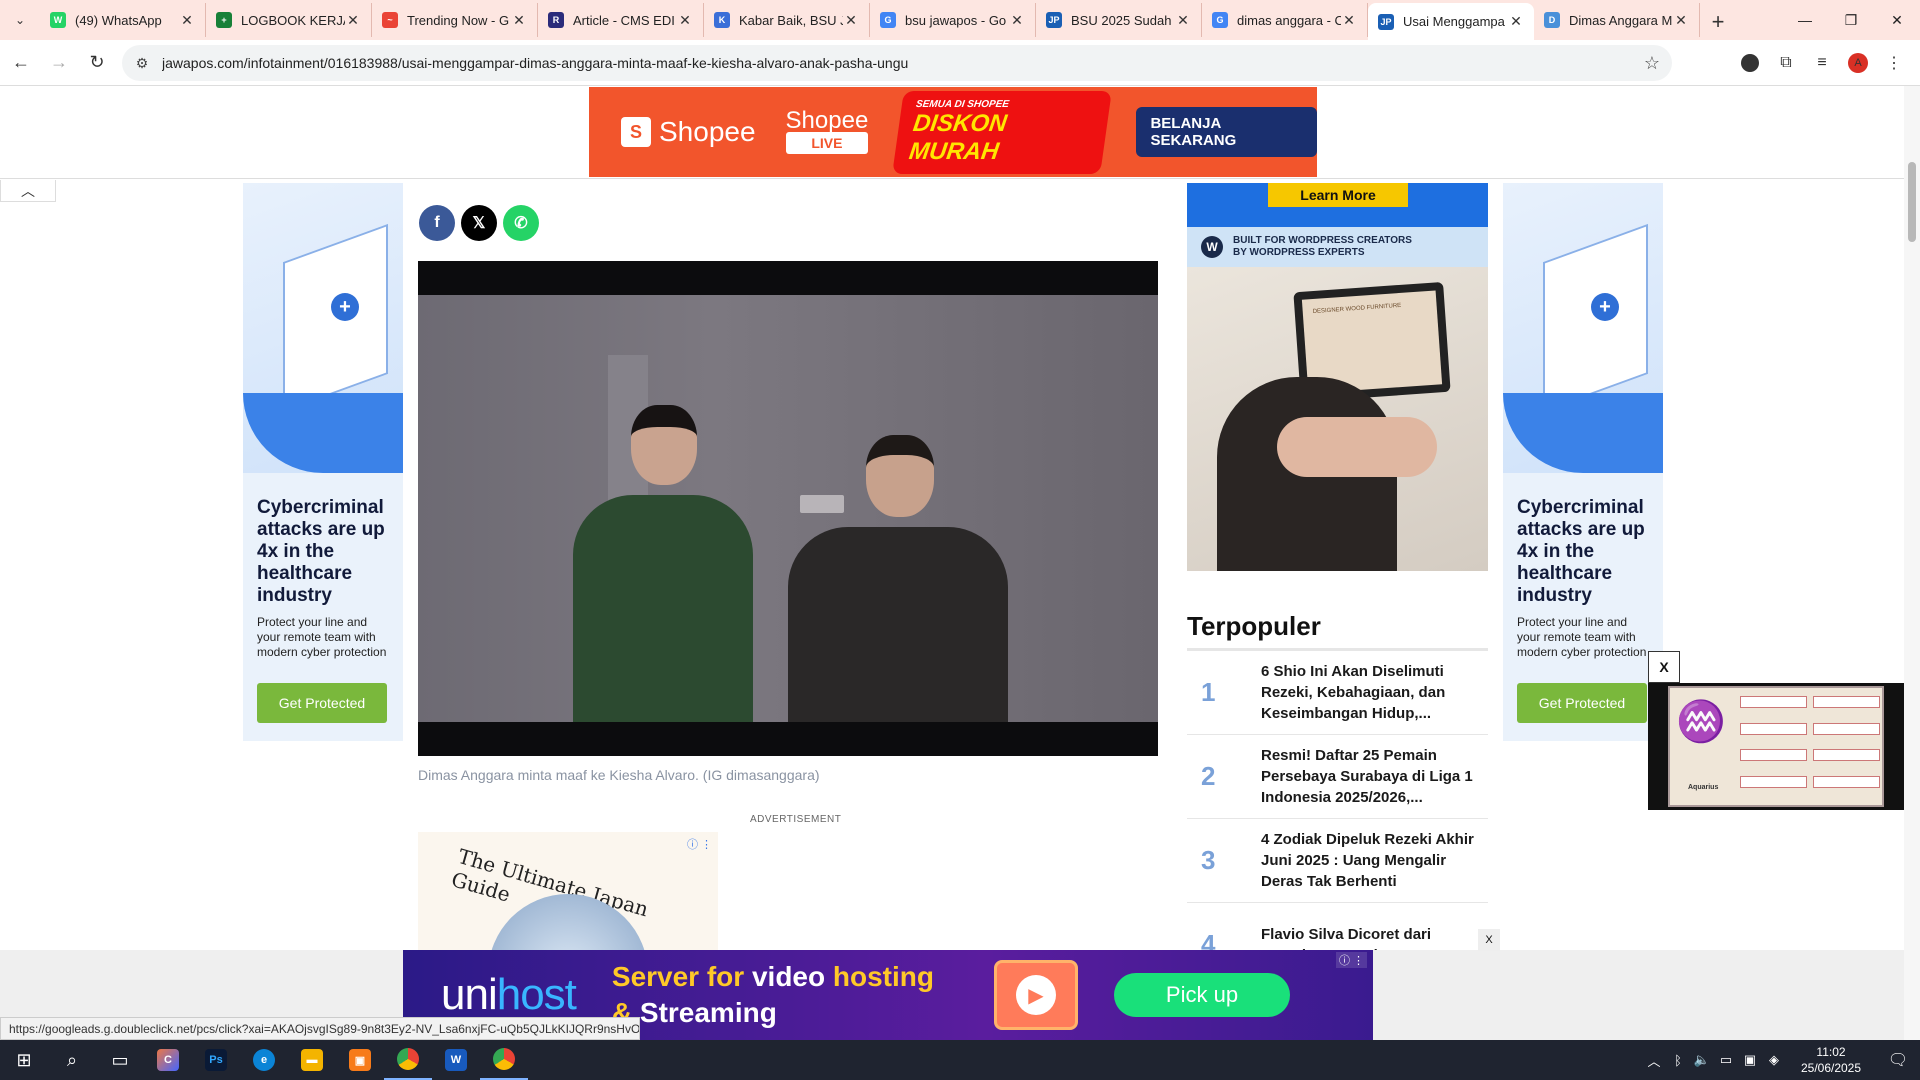 The width and height of the screenshot is (1920, 1080). Describe the element at coordinates (556, 20) in the screenshot. I see `tab-favicon-icon: R` at that location.